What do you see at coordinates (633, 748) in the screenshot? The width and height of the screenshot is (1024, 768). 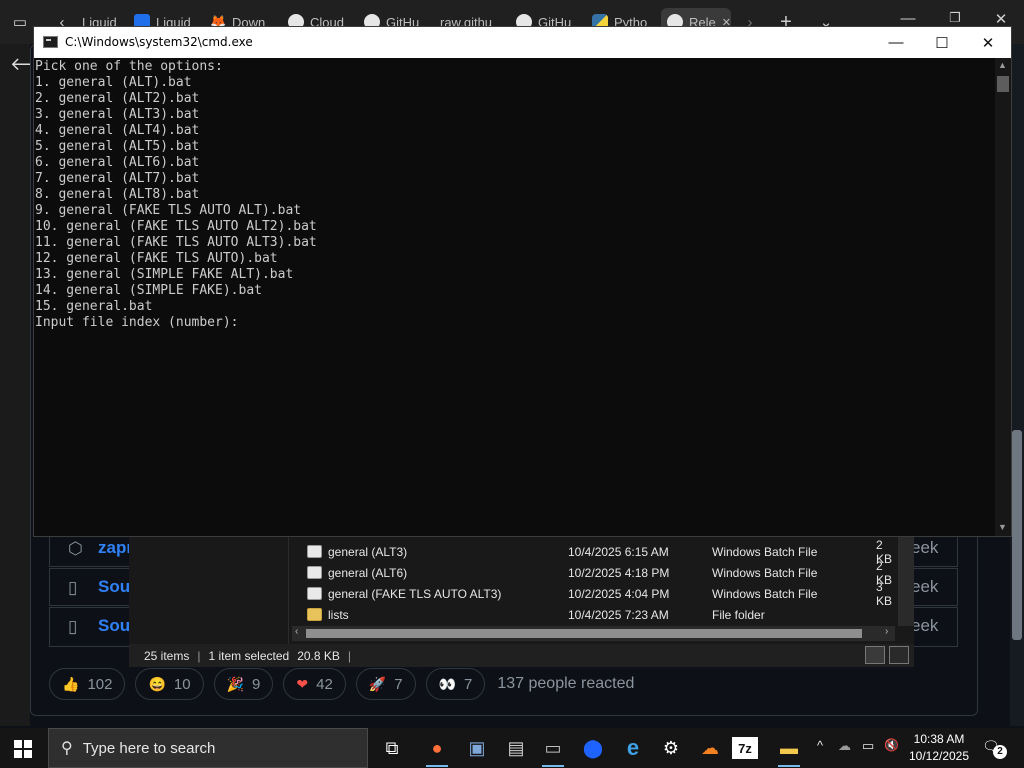 I see `internet-explorer-icon: e` at bounding box center [633, 748].